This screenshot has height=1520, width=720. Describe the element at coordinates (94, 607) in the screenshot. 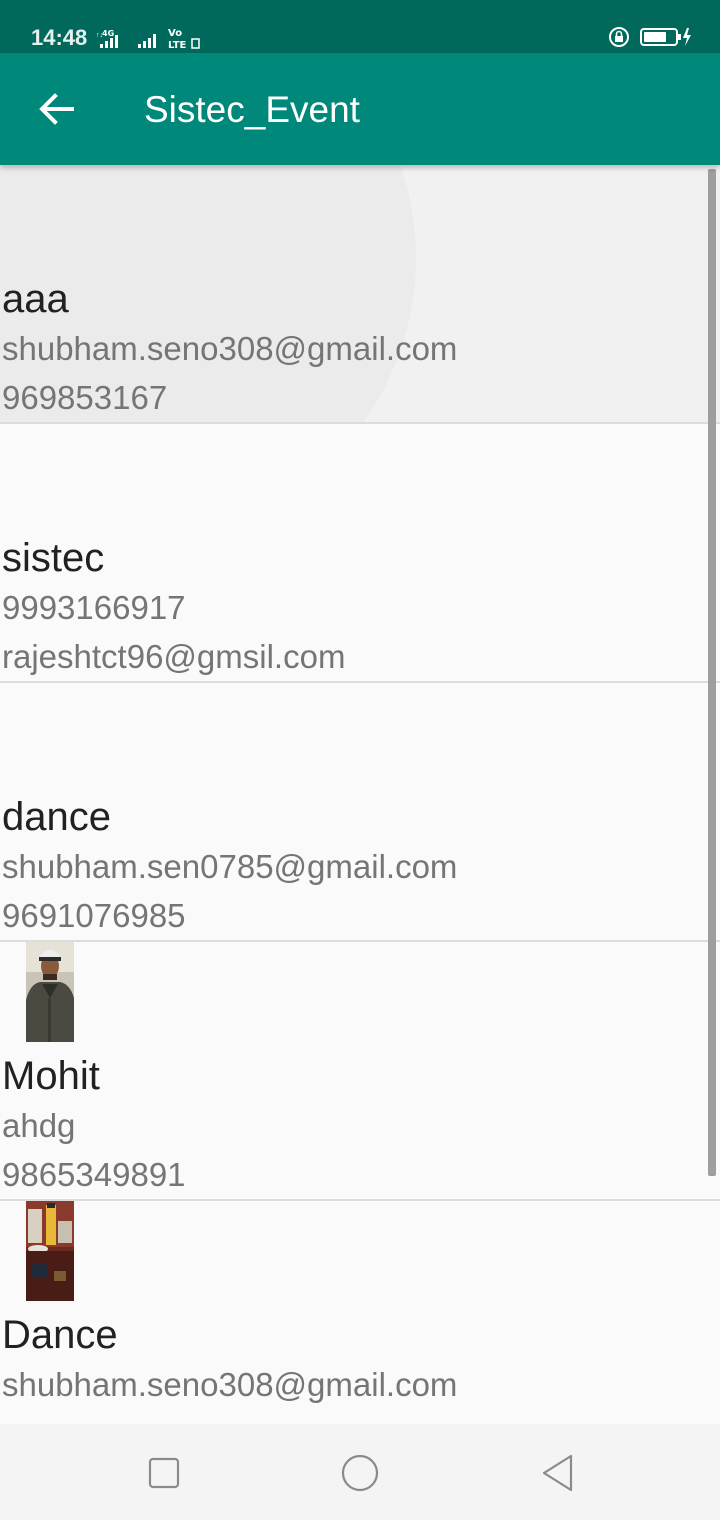

I see `event-detail-1: 9993166917` at that location.